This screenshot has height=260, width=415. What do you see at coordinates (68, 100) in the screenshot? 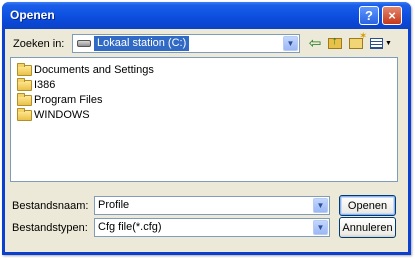
I see `file-name: Program Files` at bounding box center [68, 100].